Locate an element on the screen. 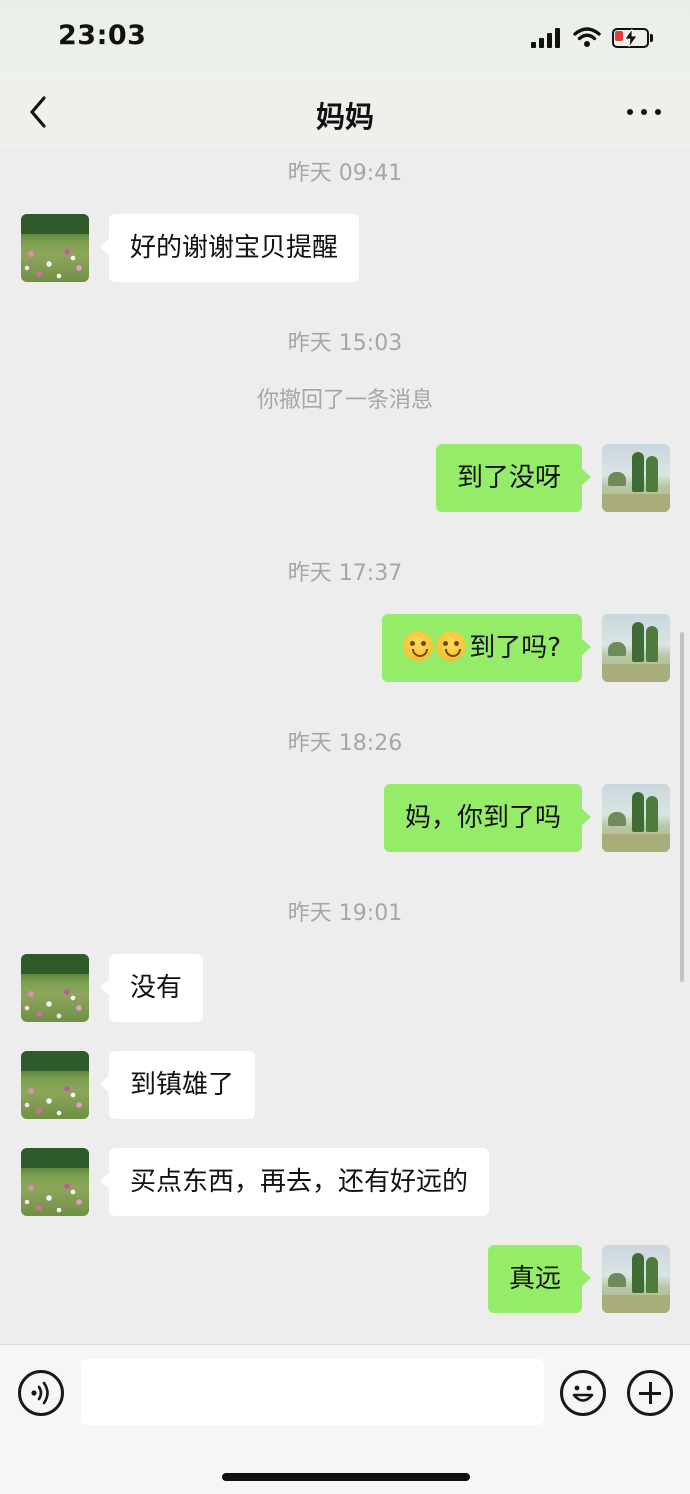  plus-icon is located at coordinates (650, 1393).